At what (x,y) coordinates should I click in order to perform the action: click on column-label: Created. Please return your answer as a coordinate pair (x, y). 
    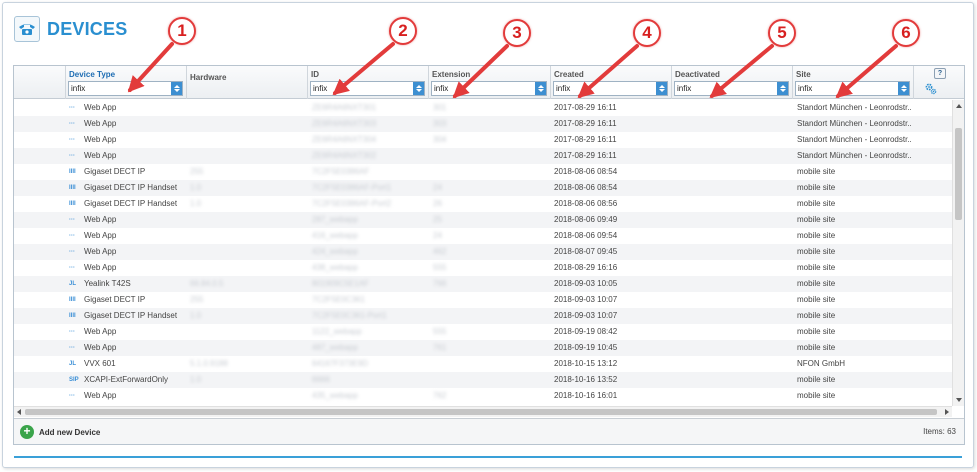
    Looking at the image, I should click on (569, 74).